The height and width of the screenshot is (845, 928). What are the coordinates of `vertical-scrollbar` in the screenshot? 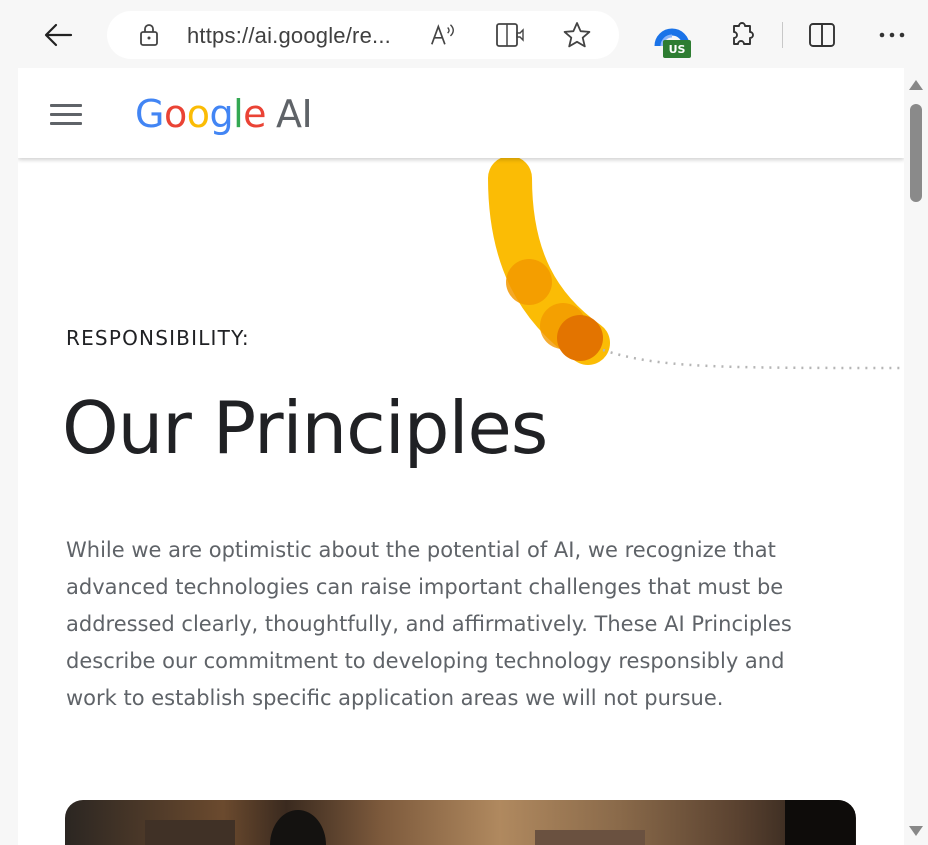 It's located at (916, 456).